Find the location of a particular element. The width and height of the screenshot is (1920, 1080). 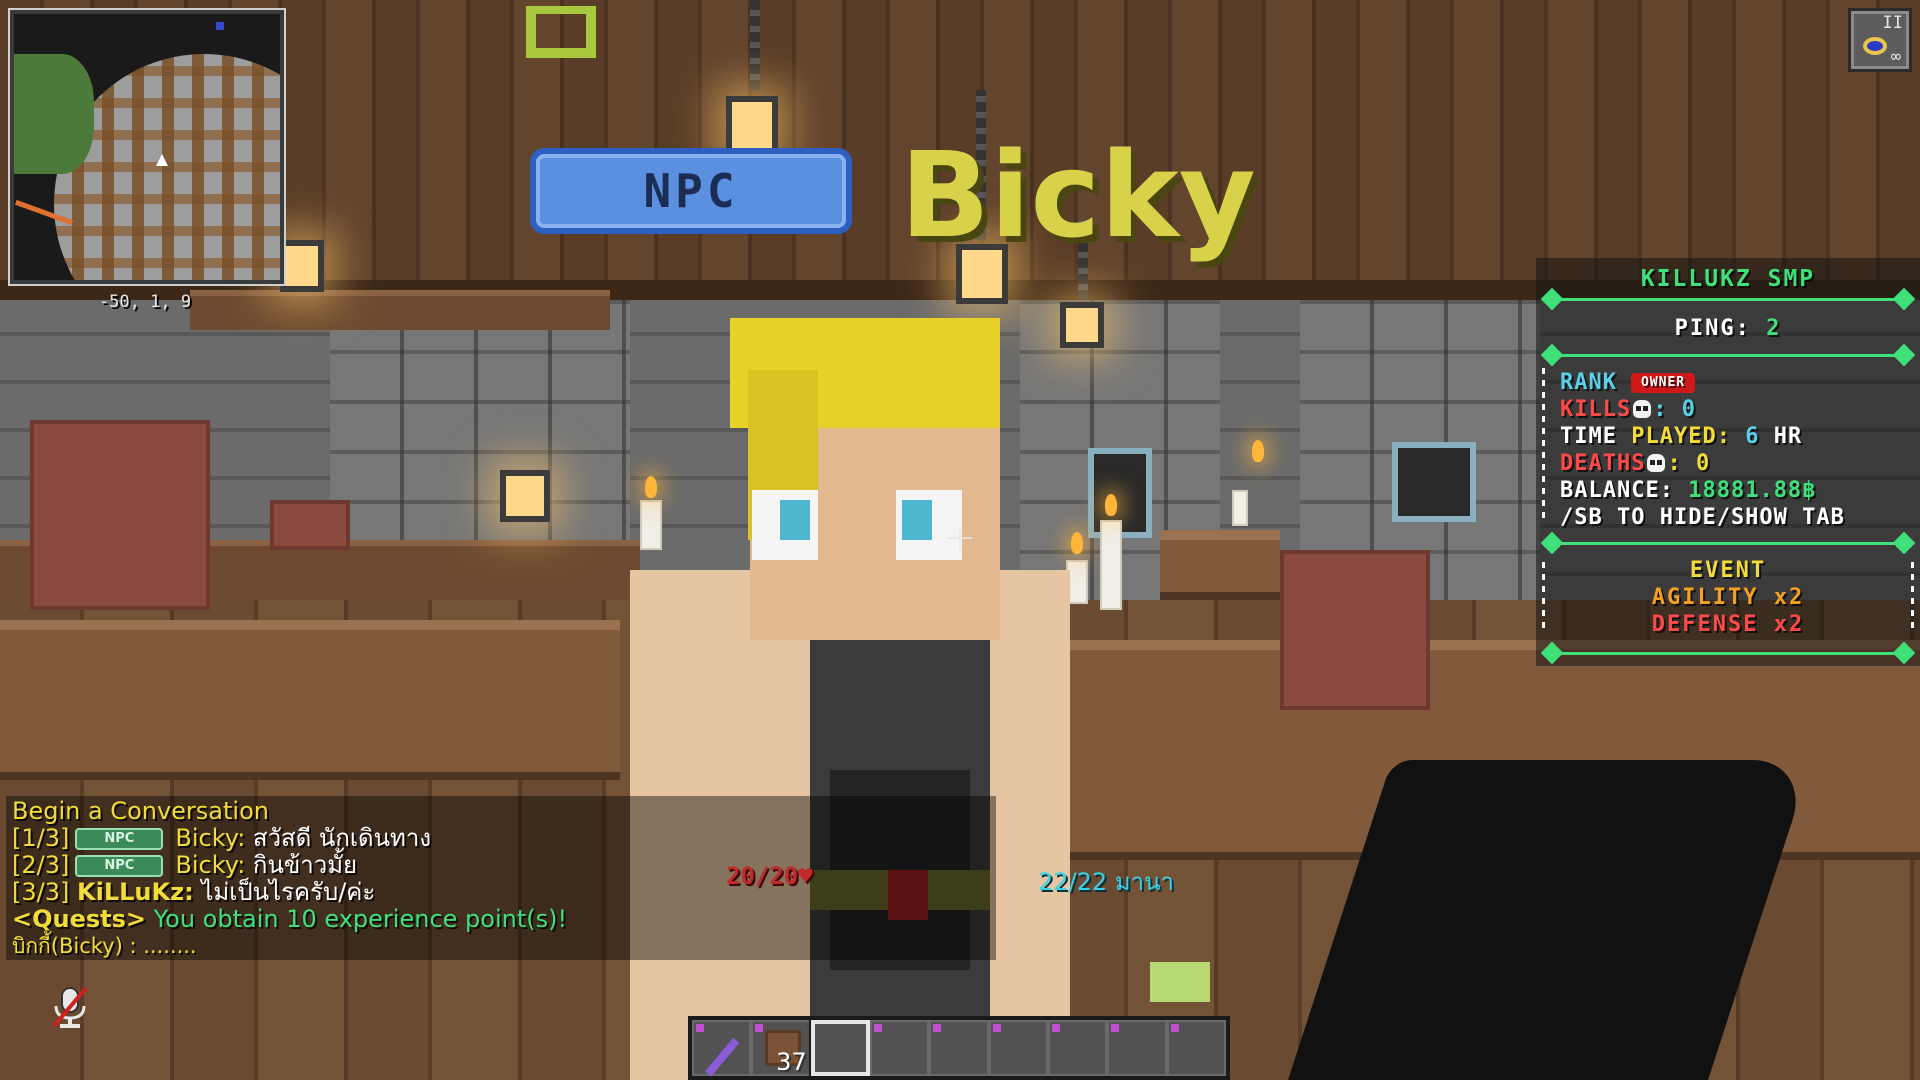

scoreboard-title: KILLUKZ SMP is located at coordinates (1728, 279).